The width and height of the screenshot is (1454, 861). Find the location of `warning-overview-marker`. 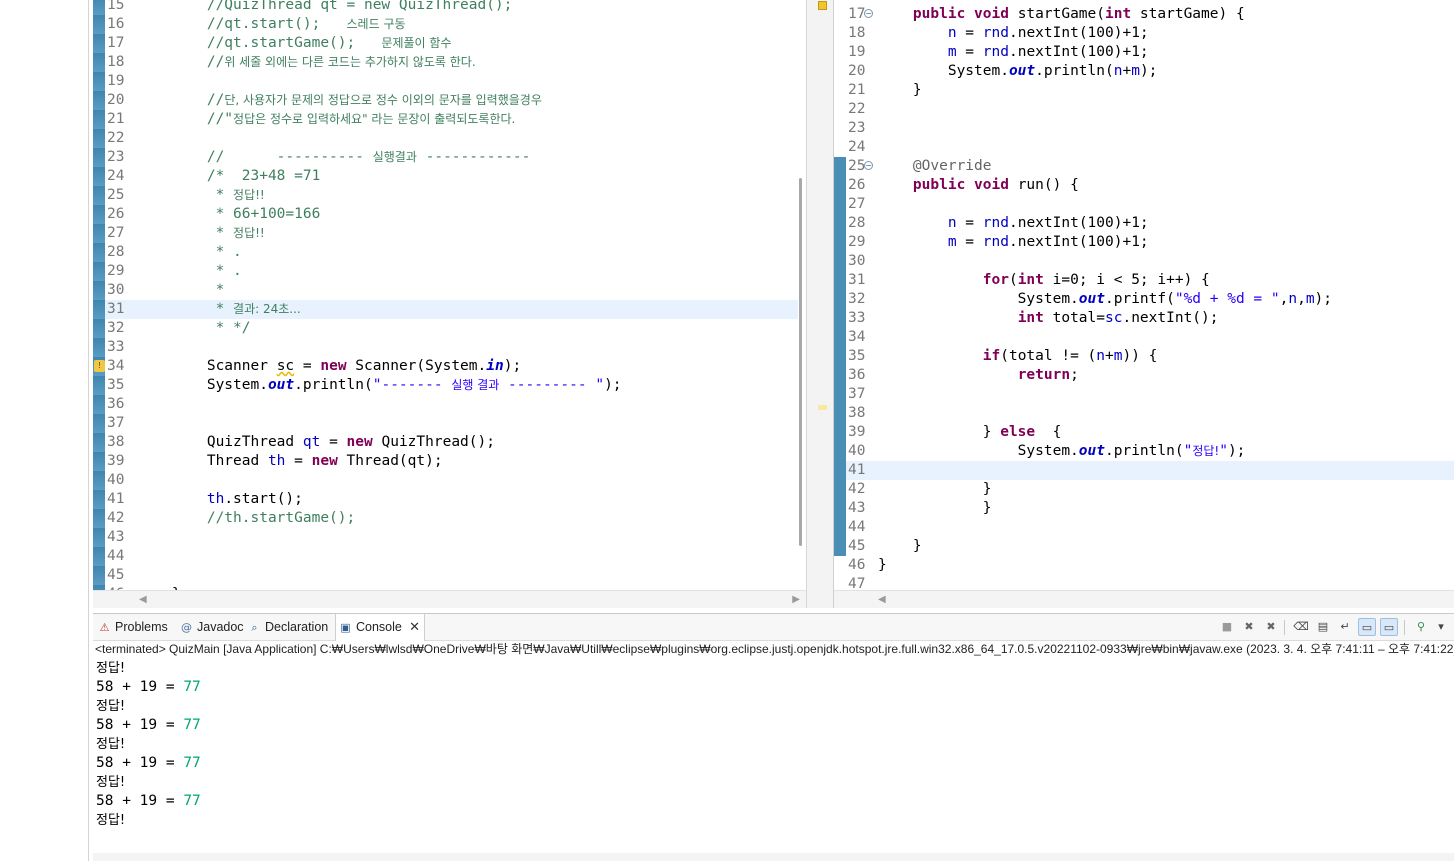

warning-overview-marker is located at coordinates (822, 5).